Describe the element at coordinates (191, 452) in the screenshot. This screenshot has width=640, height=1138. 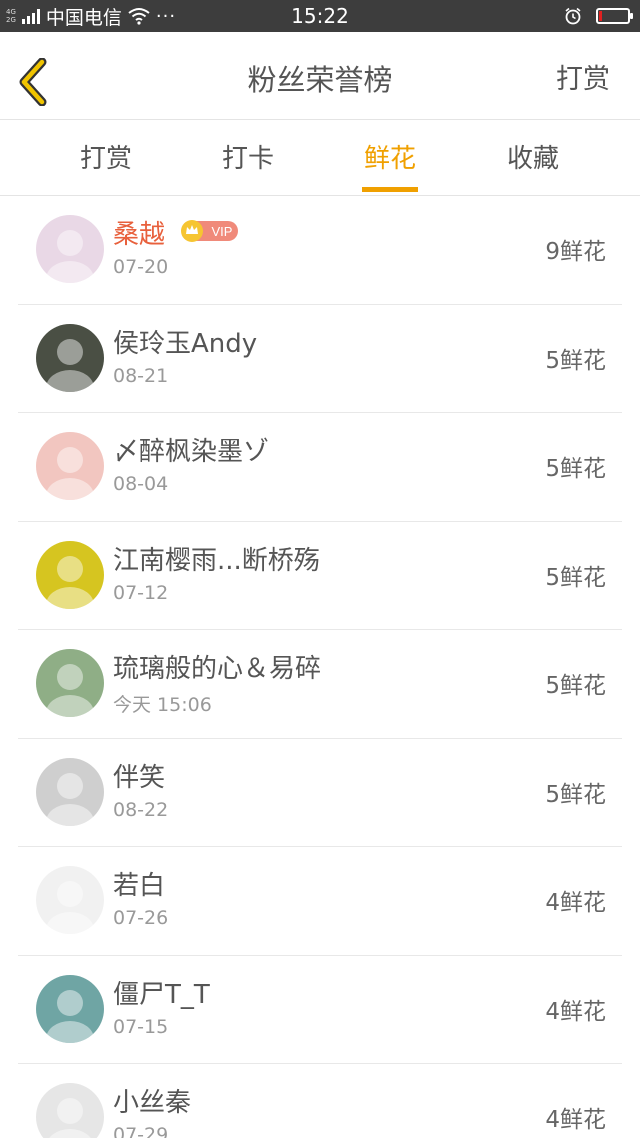
I see `user-name: 〆醉枫染墨ゾ` at that location.